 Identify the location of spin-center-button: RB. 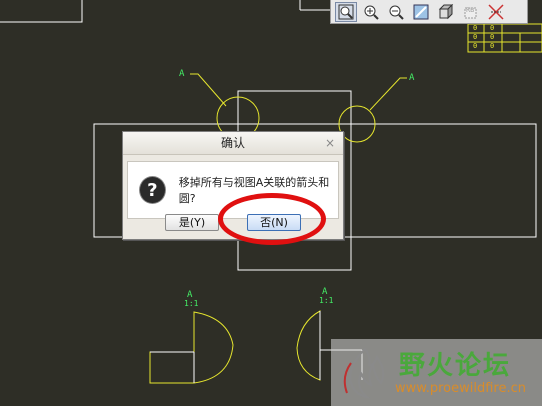
(471, 12).